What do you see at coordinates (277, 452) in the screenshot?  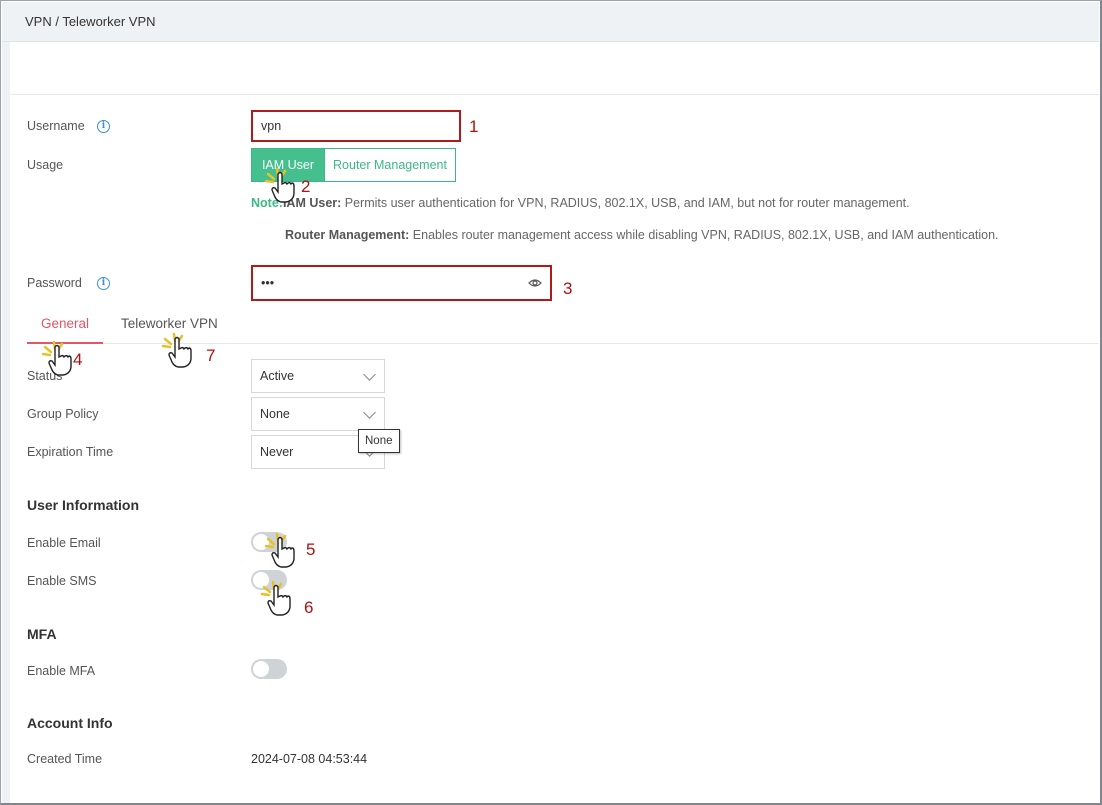 I see `expiration-value: Never` at bounding box center [277, 452].